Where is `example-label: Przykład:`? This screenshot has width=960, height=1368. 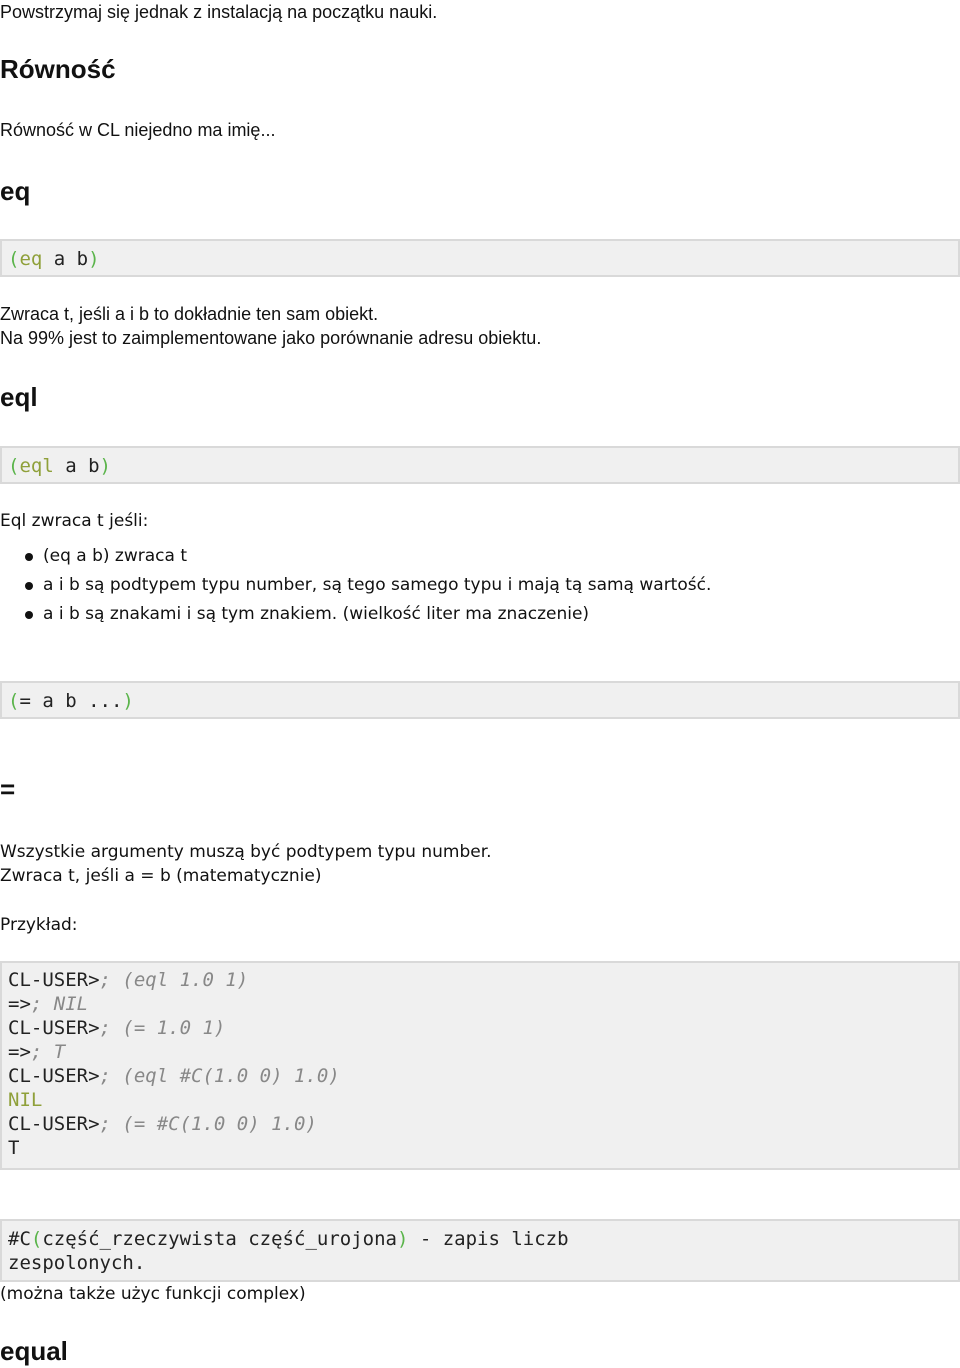 example-label: Przykład: is located at coordinates (39, 925).